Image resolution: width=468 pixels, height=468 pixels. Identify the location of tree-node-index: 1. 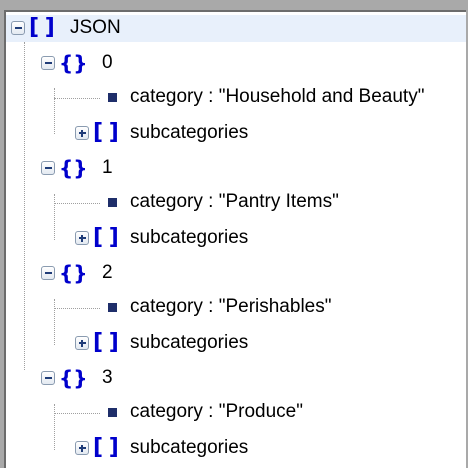
(107, 167).